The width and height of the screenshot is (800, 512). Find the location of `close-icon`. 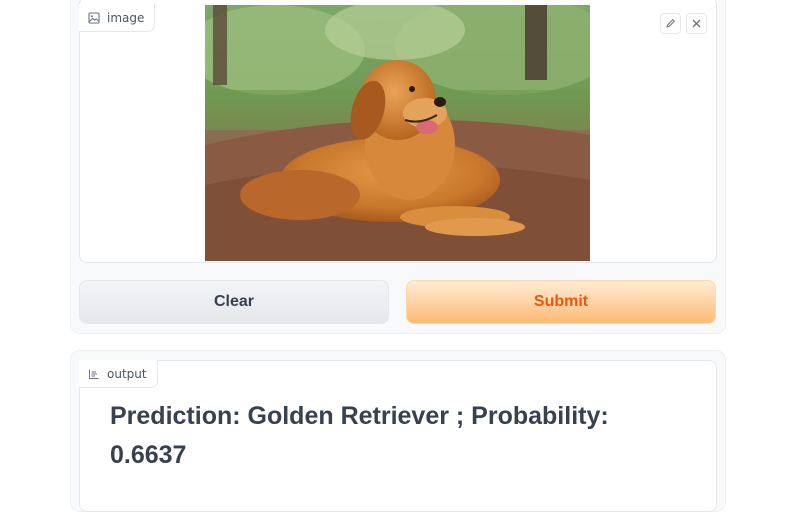

close-icon is located at coordinates (696, 23).